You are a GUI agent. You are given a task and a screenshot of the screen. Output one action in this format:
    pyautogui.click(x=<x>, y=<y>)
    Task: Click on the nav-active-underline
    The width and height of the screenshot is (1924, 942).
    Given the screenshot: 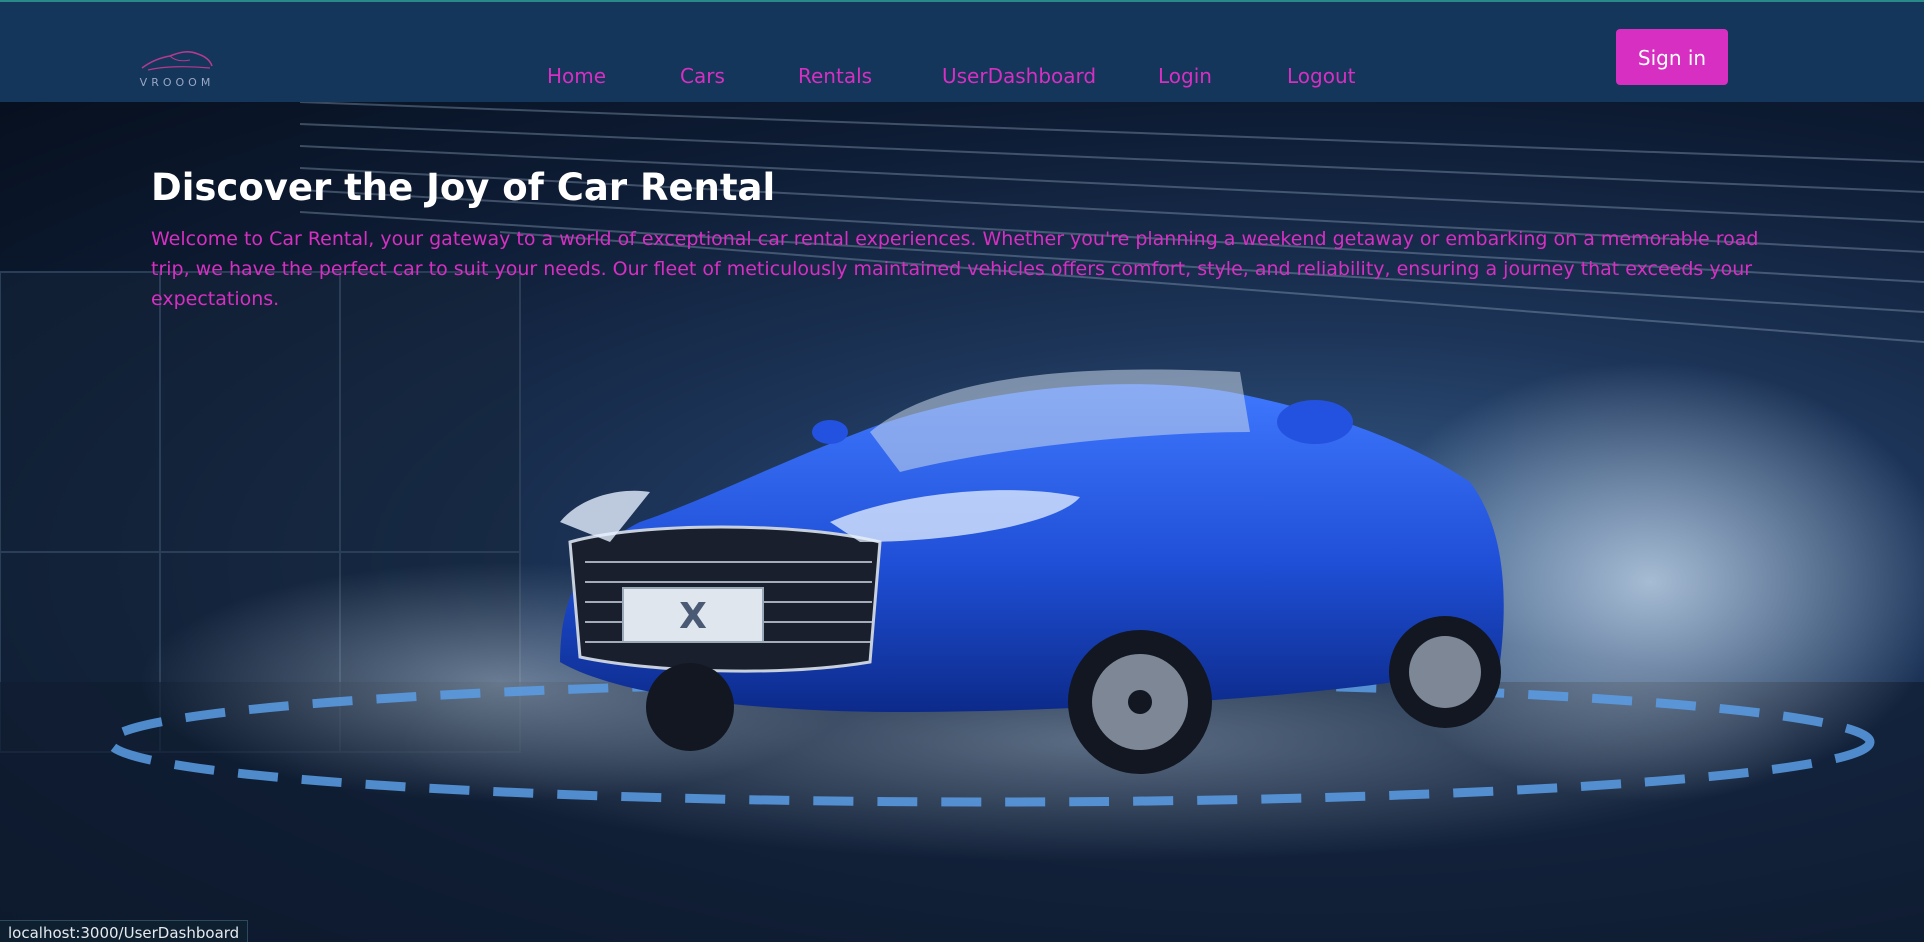 What is the action you would take?
    pyautogui.click(x=951, y=122)
    